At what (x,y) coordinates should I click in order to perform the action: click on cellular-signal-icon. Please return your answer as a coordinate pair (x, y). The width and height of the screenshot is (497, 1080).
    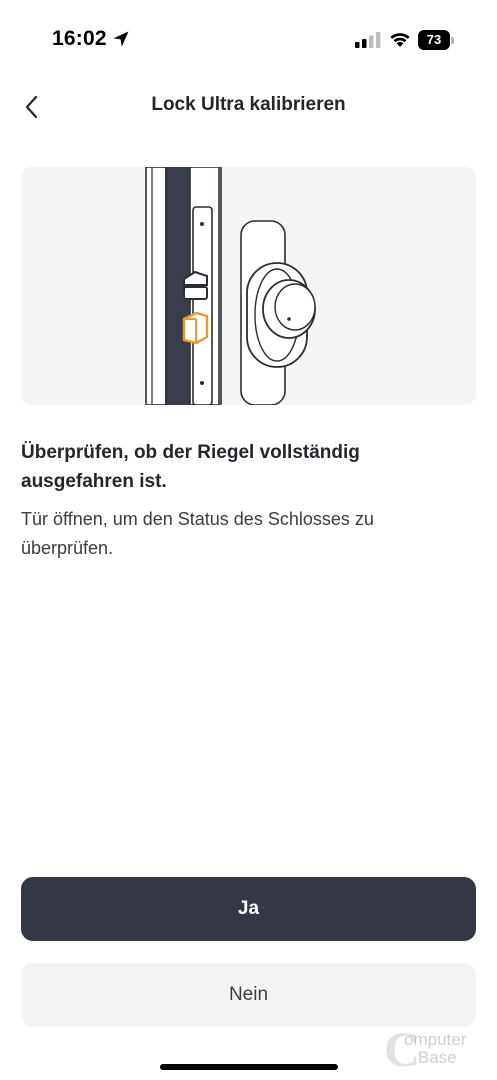
    Looking at the image, I should click on (368, 40).